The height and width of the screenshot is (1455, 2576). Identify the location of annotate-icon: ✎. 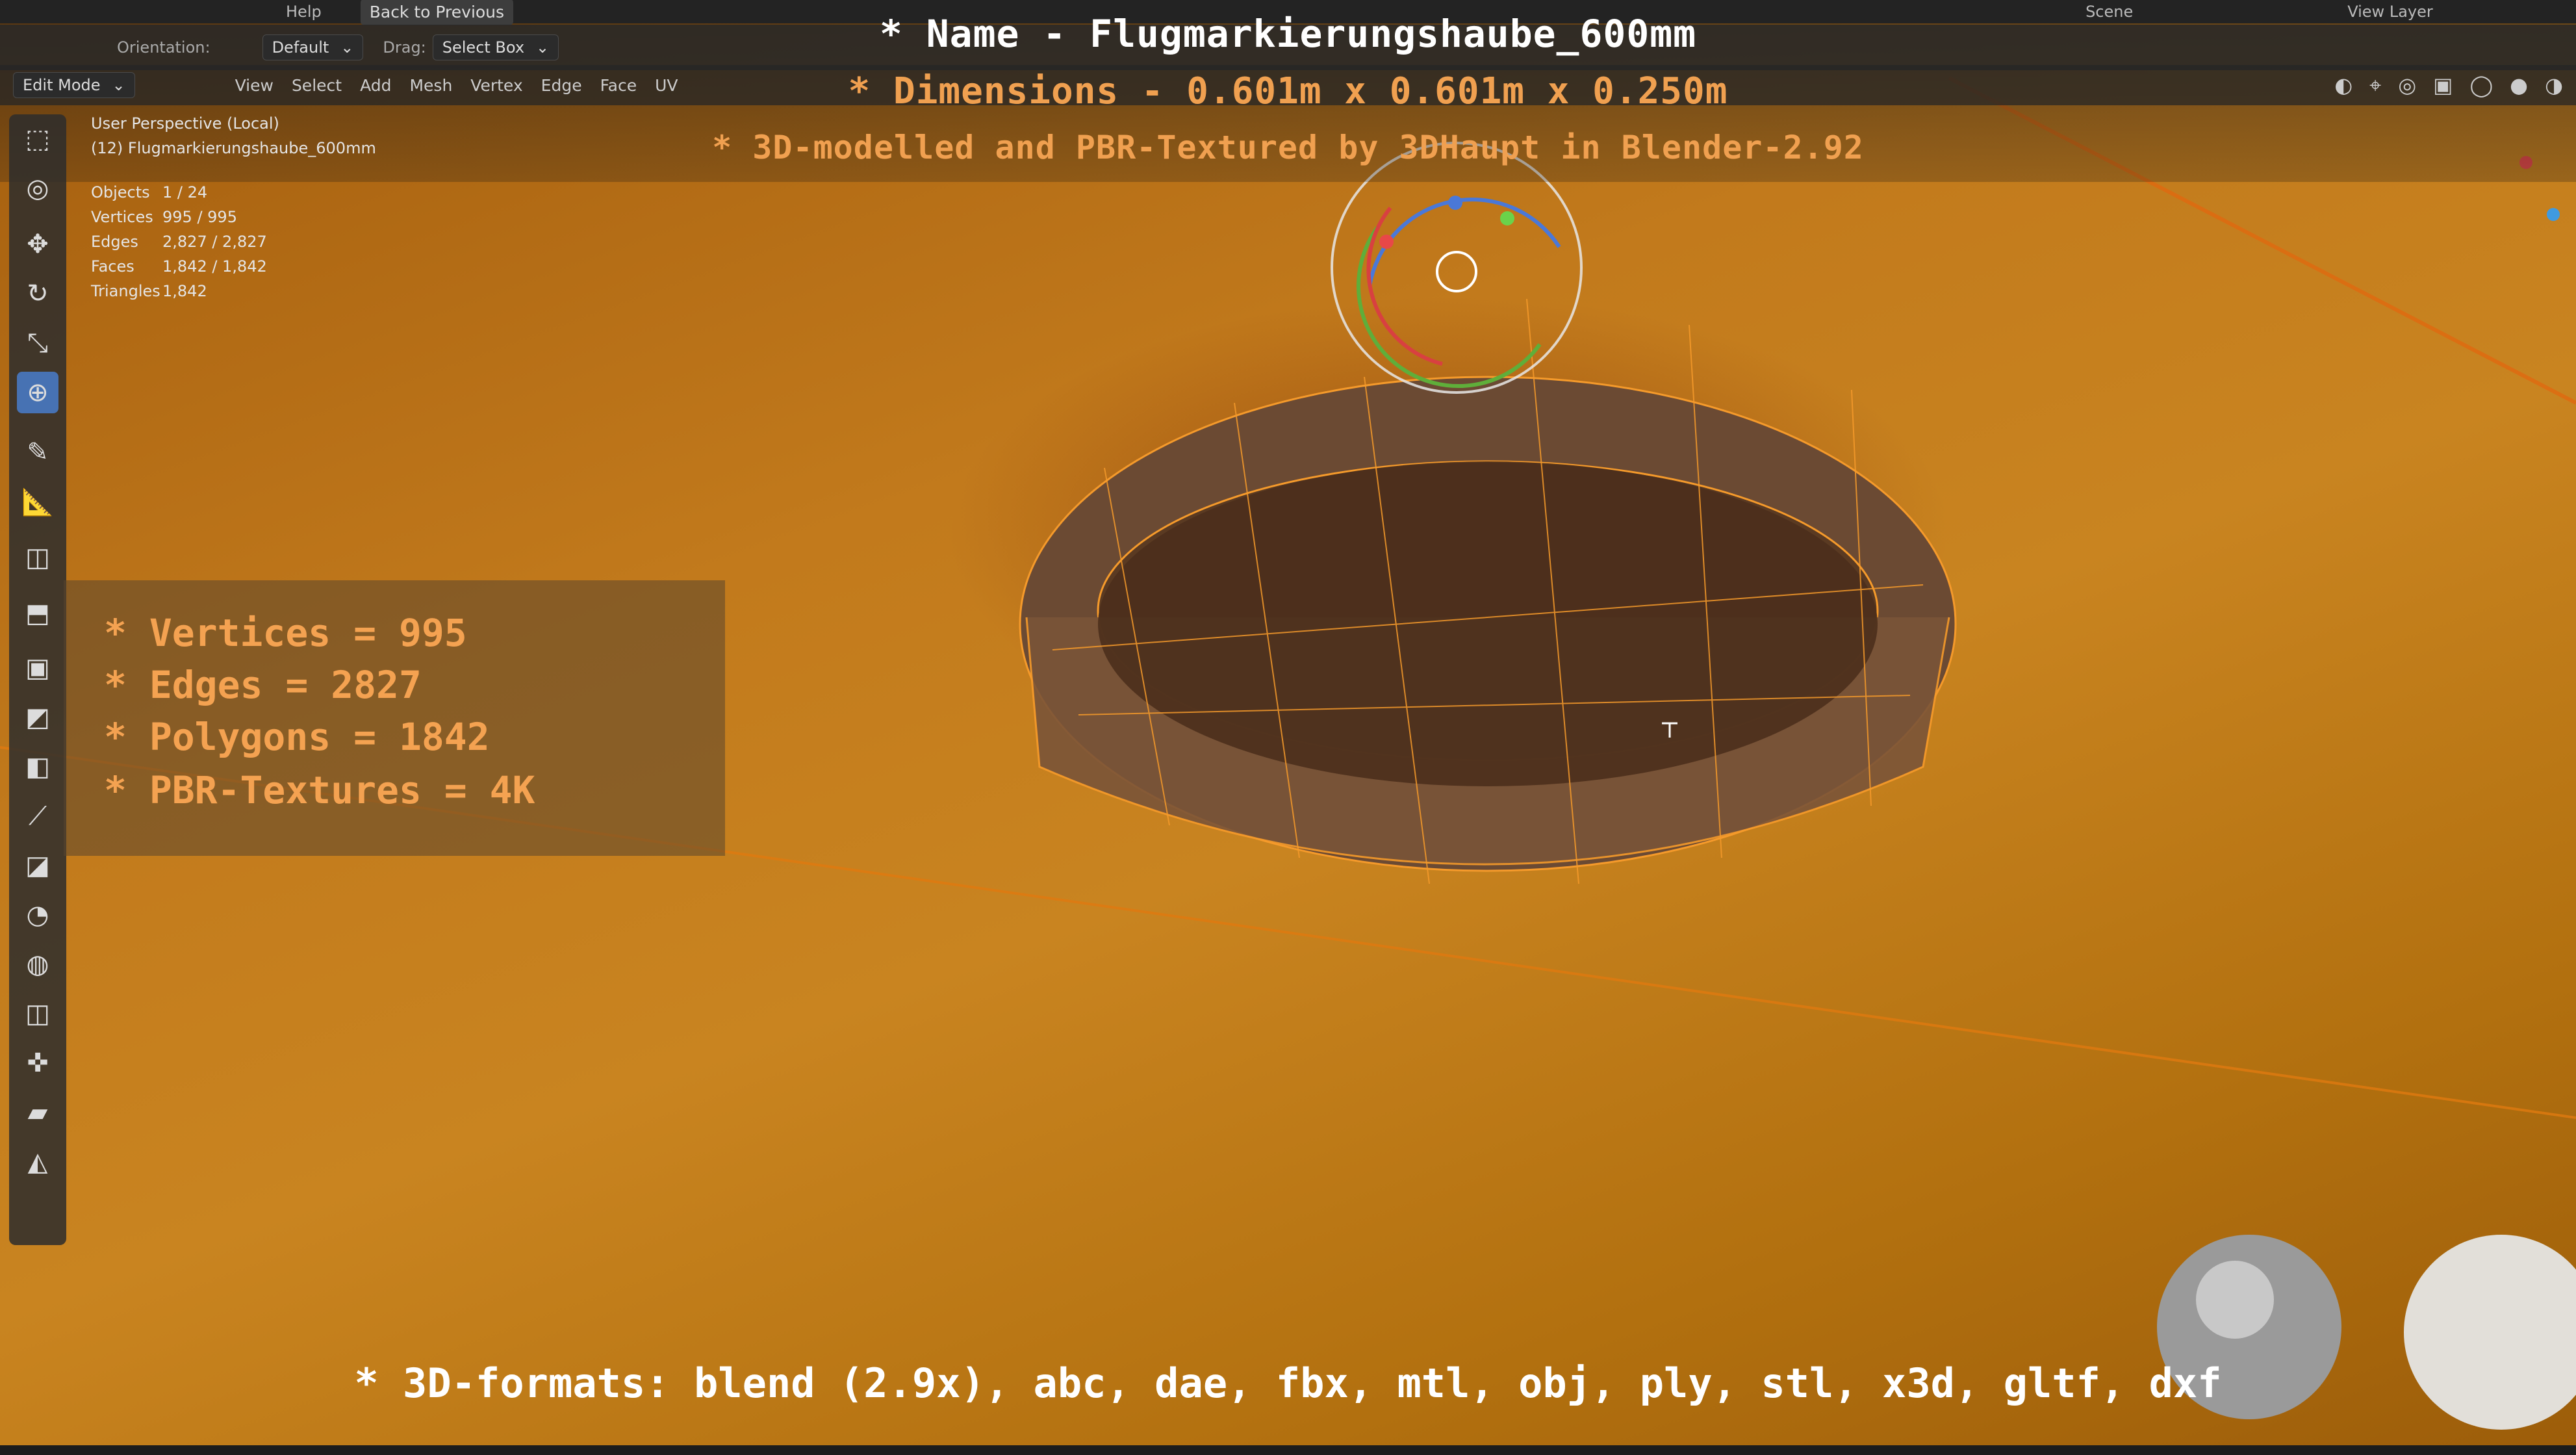
(37, 452).